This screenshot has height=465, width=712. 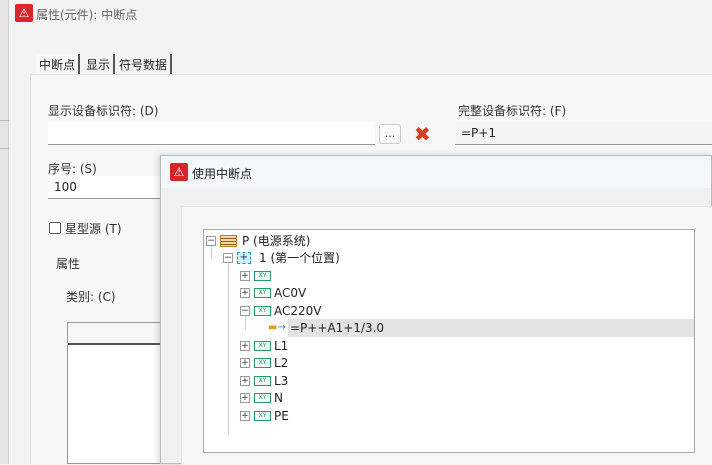 I want to click on tree-item: + XY L2, so click(x=449, y=363).